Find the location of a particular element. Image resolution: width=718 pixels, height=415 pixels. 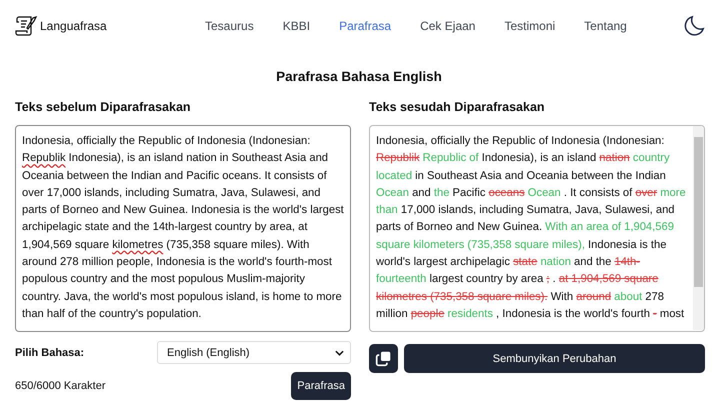

scroll-quill-icon is located at coordinates (26, 26).